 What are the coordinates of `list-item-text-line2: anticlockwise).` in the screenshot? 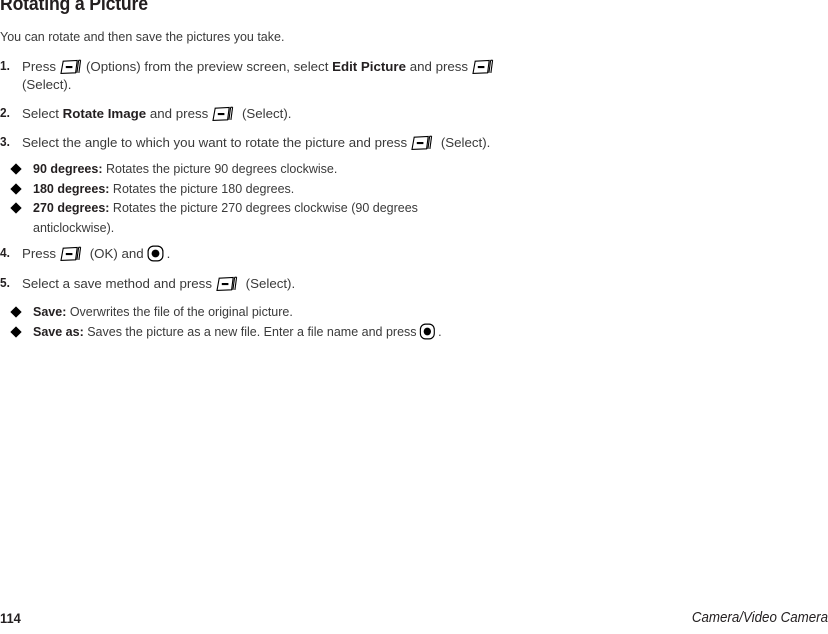 It's located at (74, 227).